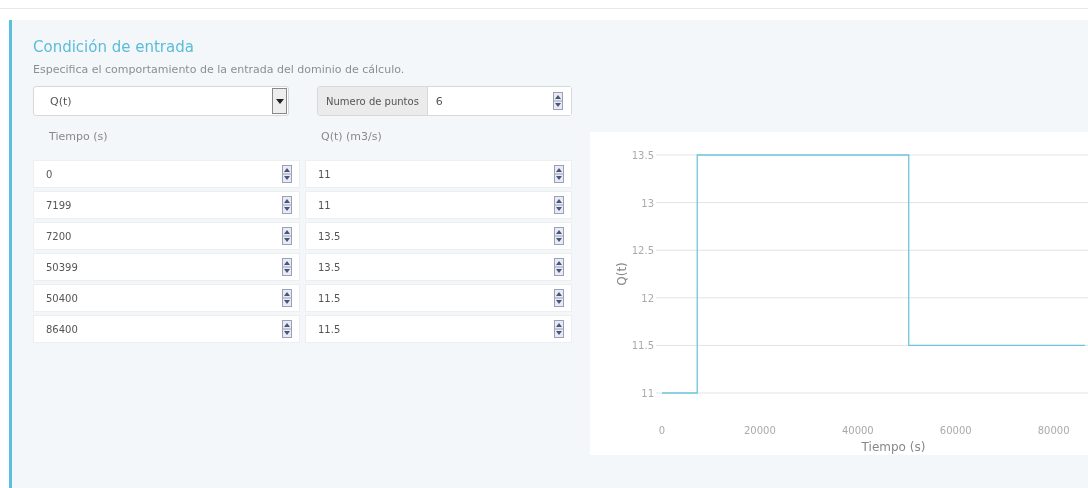  I want to click on section-title: Condición de entrada, so click(114, 47).